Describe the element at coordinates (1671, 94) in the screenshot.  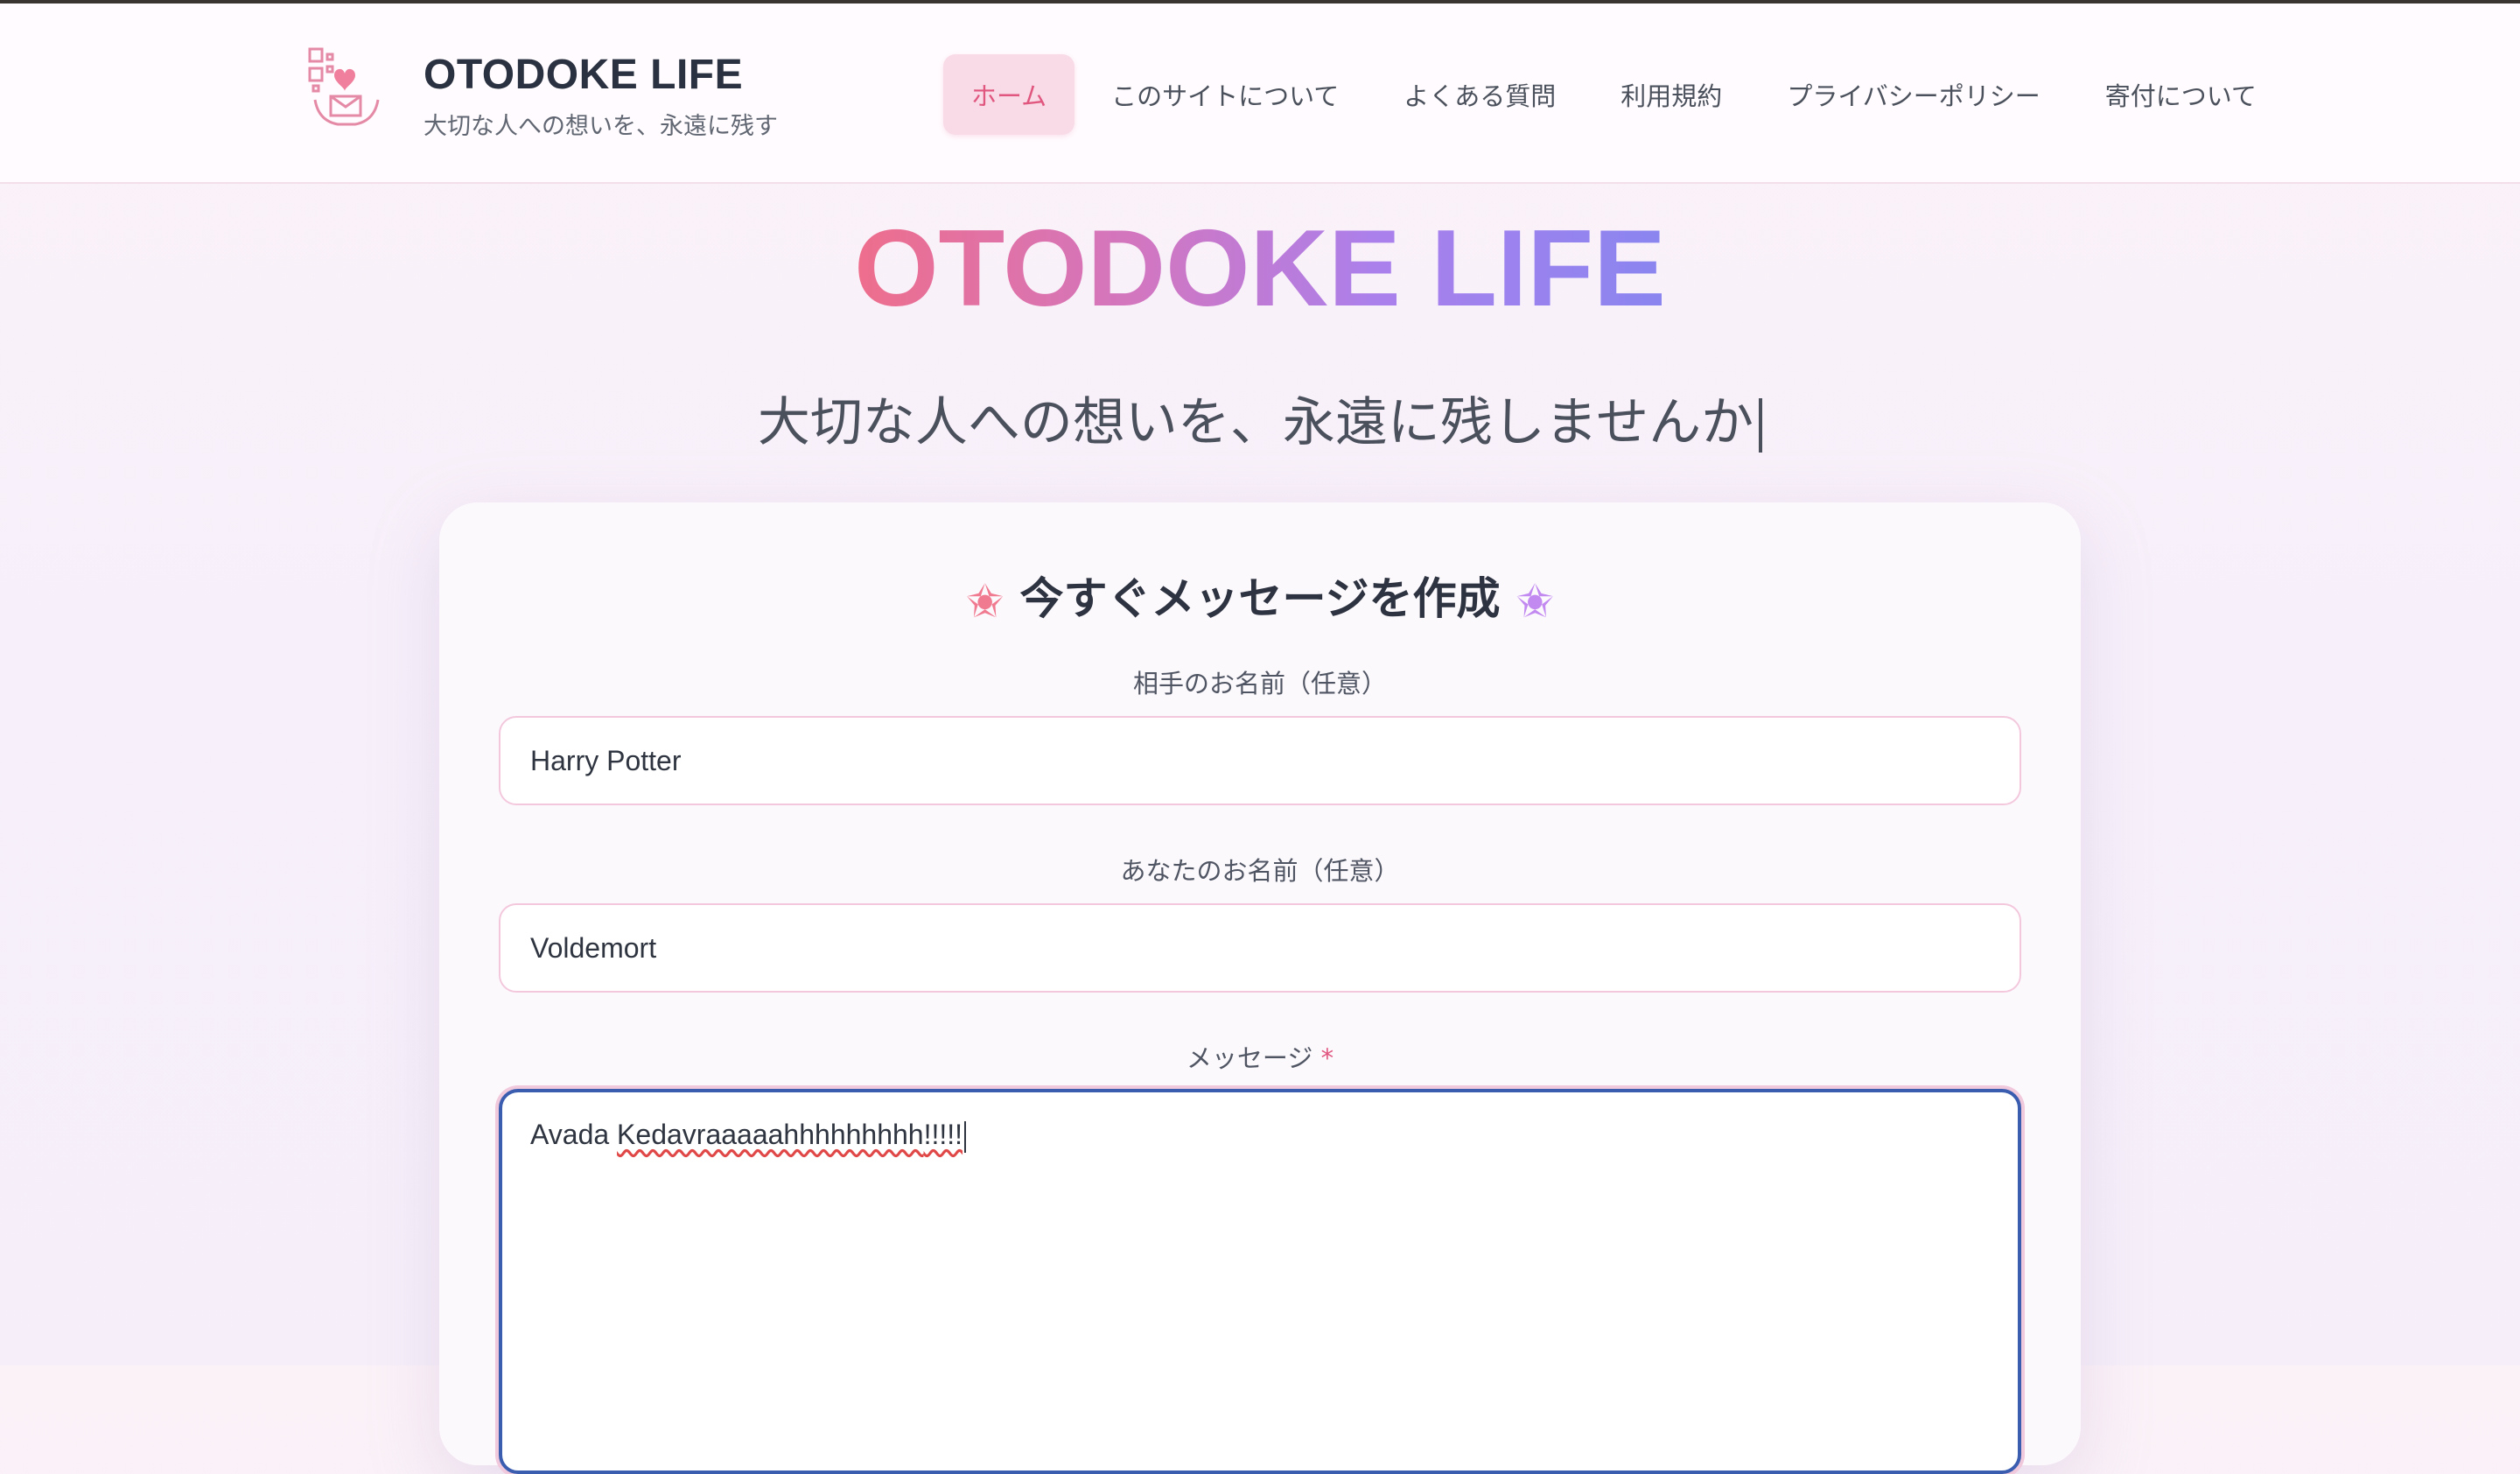
I see `nav-terms: 利用規約` at that location.